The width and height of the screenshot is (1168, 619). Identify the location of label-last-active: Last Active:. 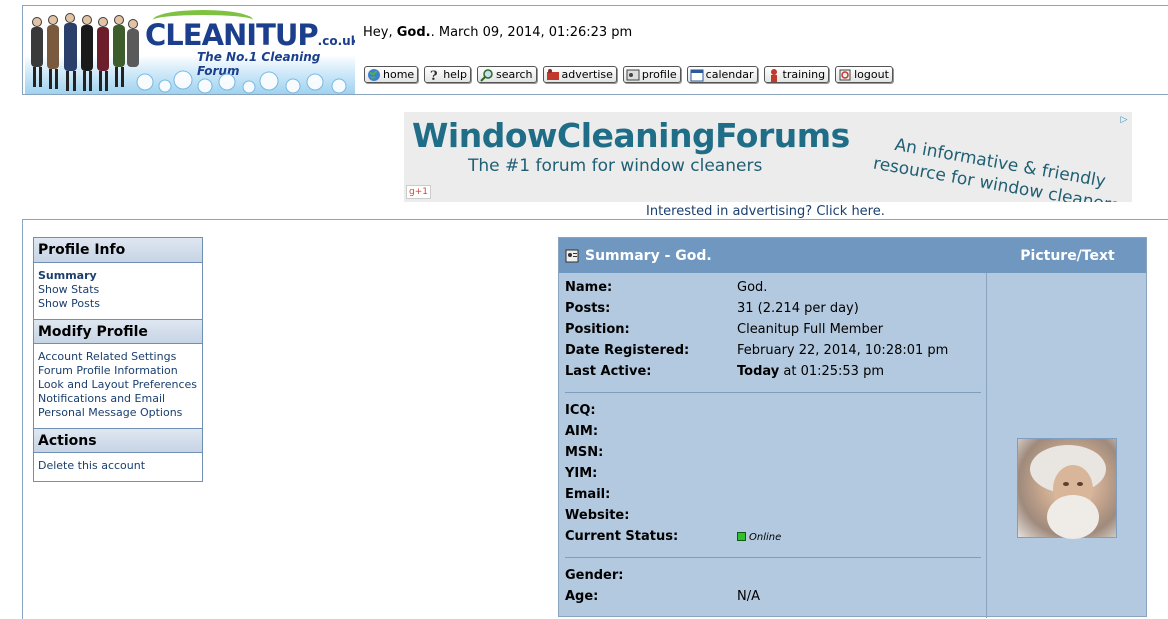
(608, 371).